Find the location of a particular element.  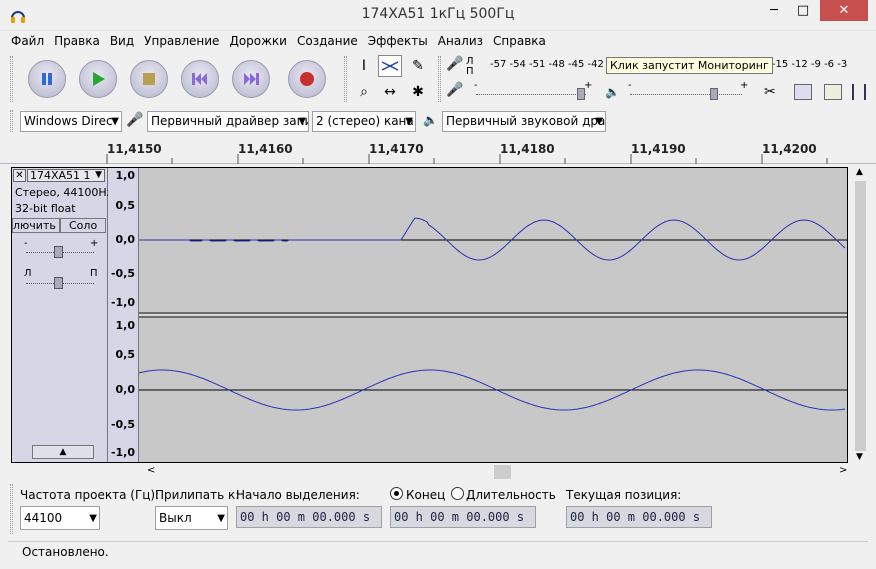

horizontal-scrollbar: < > is located at coordinates (495, 472).